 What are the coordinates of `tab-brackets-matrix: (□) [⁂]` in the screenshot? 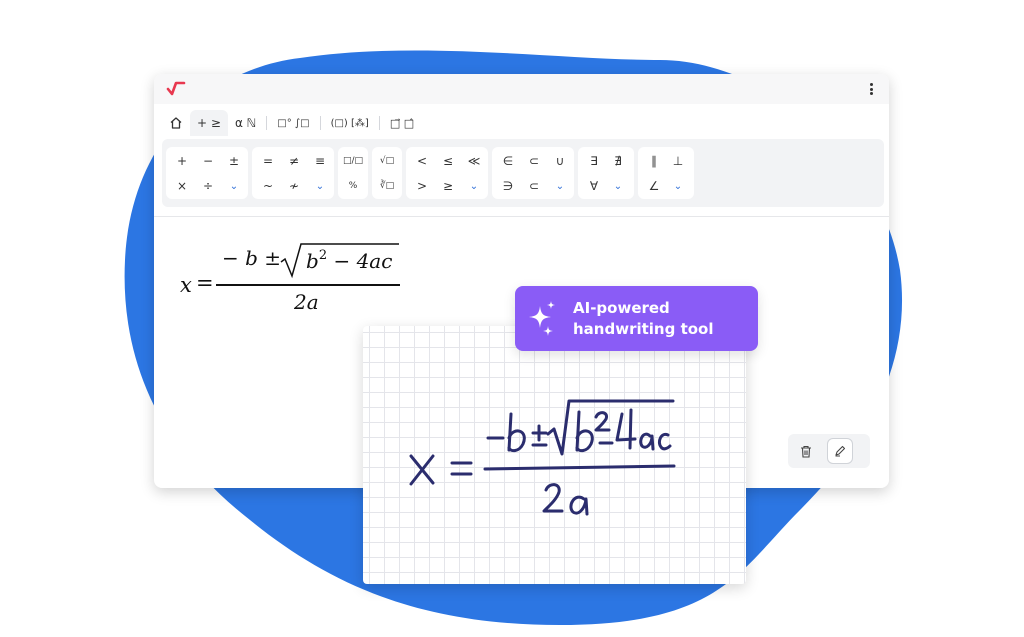 It's located at (350, 123).